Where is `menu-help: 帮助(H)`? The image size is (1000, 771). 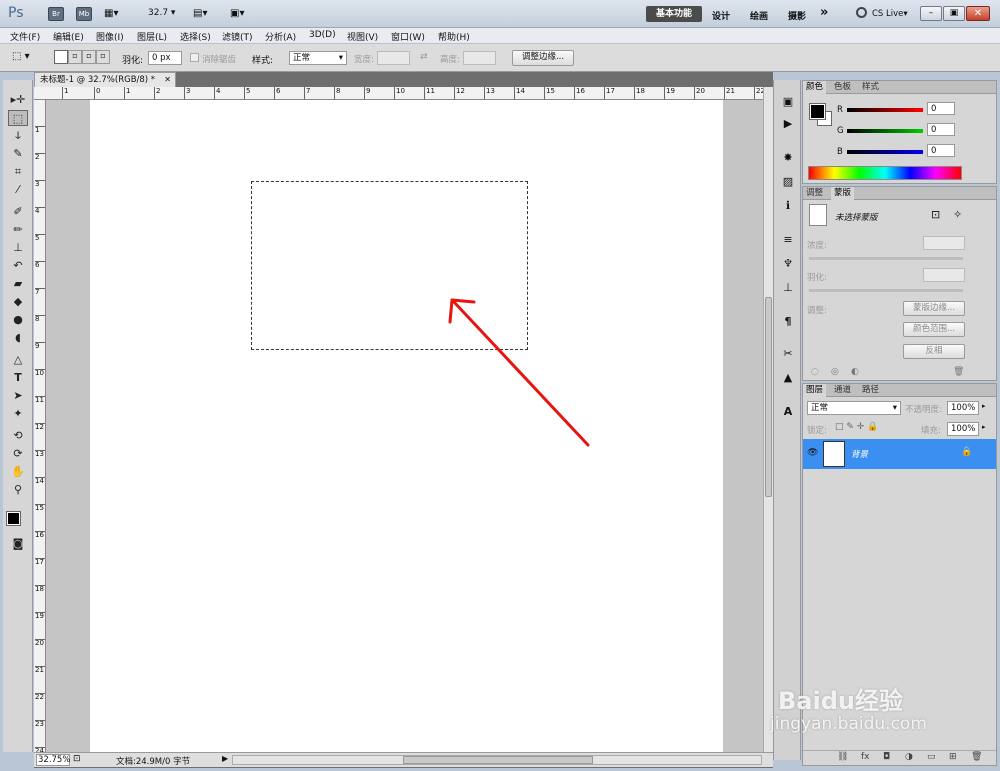 menu-help: 帮助(H) is located at coordinates (454, 36).